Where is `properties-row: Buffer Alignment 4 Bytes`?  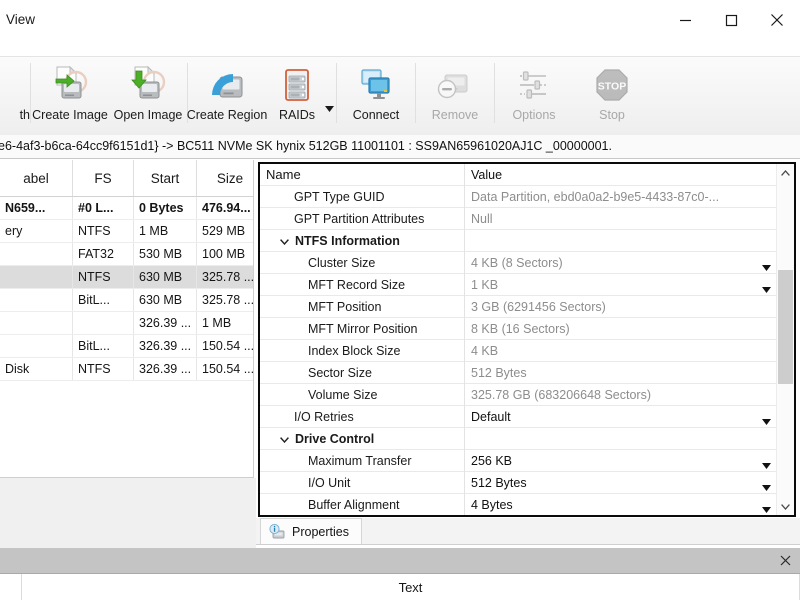
properties-row: Buffer Alignment 4 Bytes is located at coordinates (519, 504).